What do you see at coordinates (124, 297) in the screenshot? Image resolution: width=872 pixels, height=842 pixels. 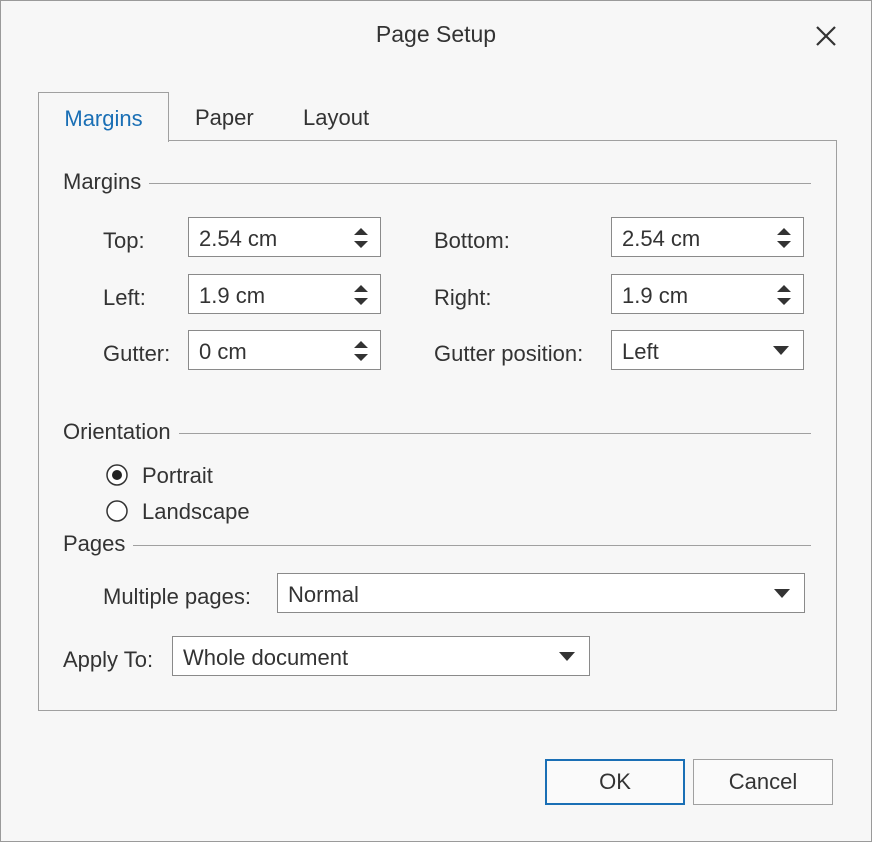 I see `left-label: Left:` at bounding box center [124, 297].